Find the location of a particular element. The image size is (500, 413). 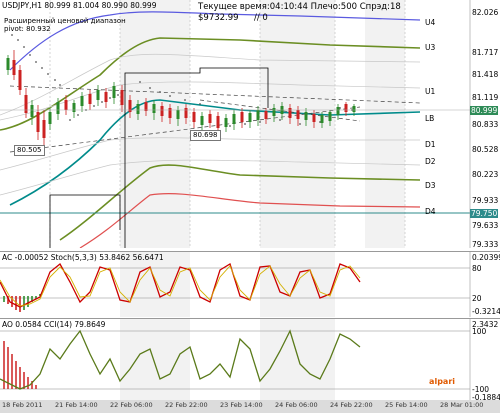

price-axis-label: 81.717 is located at coordinates (485, 52).